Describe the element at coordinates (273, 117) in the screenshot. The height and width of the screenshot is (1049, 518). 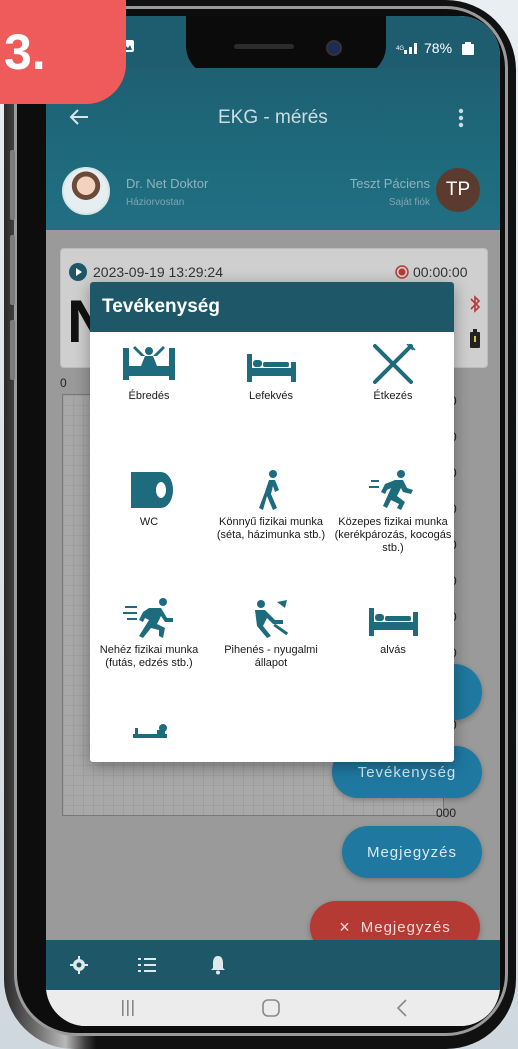
I see `page-title: EKG - mérés` at that location.